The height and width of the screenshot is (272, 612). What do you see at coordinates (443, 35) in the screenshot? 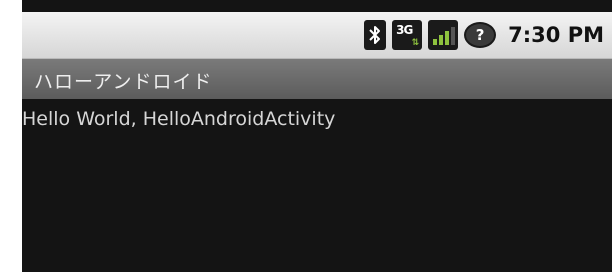
I see `signal-strength-icon` at bounding box center [443, 35].